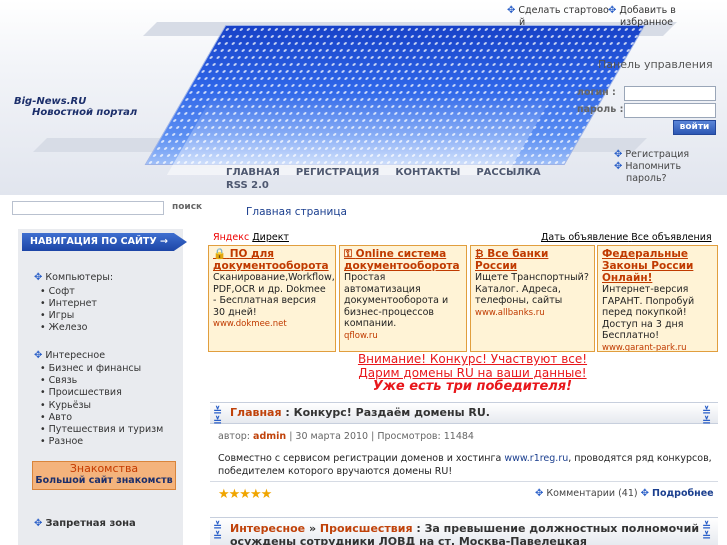 Image resolution: width=727 pixels, height=545 pixels. Describe the element at coordinates (63, 327) in the screenshot. I see `sidebar-item-hardware: • Железо` at that location.